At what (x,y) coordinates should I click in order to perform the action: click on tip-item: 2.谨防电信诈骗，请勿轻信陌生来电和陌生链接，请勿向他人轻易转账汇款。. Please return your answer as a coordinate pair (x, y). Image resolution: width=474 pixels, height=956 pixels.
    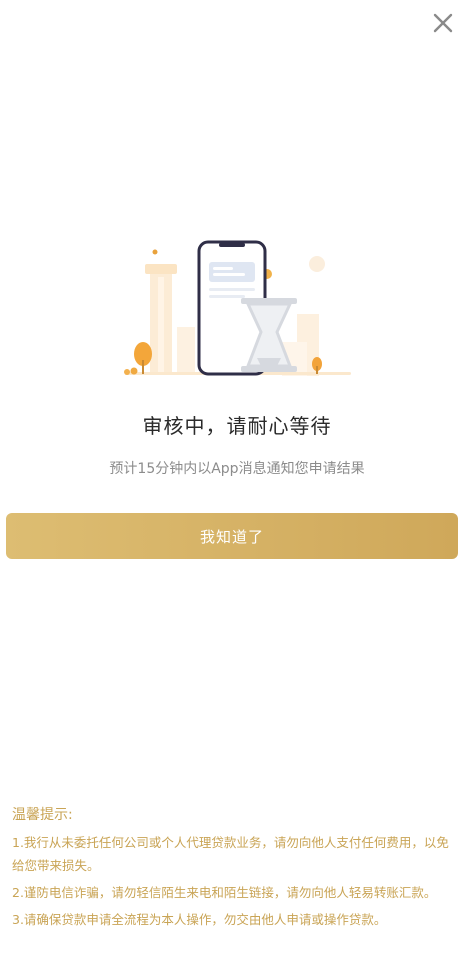
    Looking at the image, I should click on (224, 892).